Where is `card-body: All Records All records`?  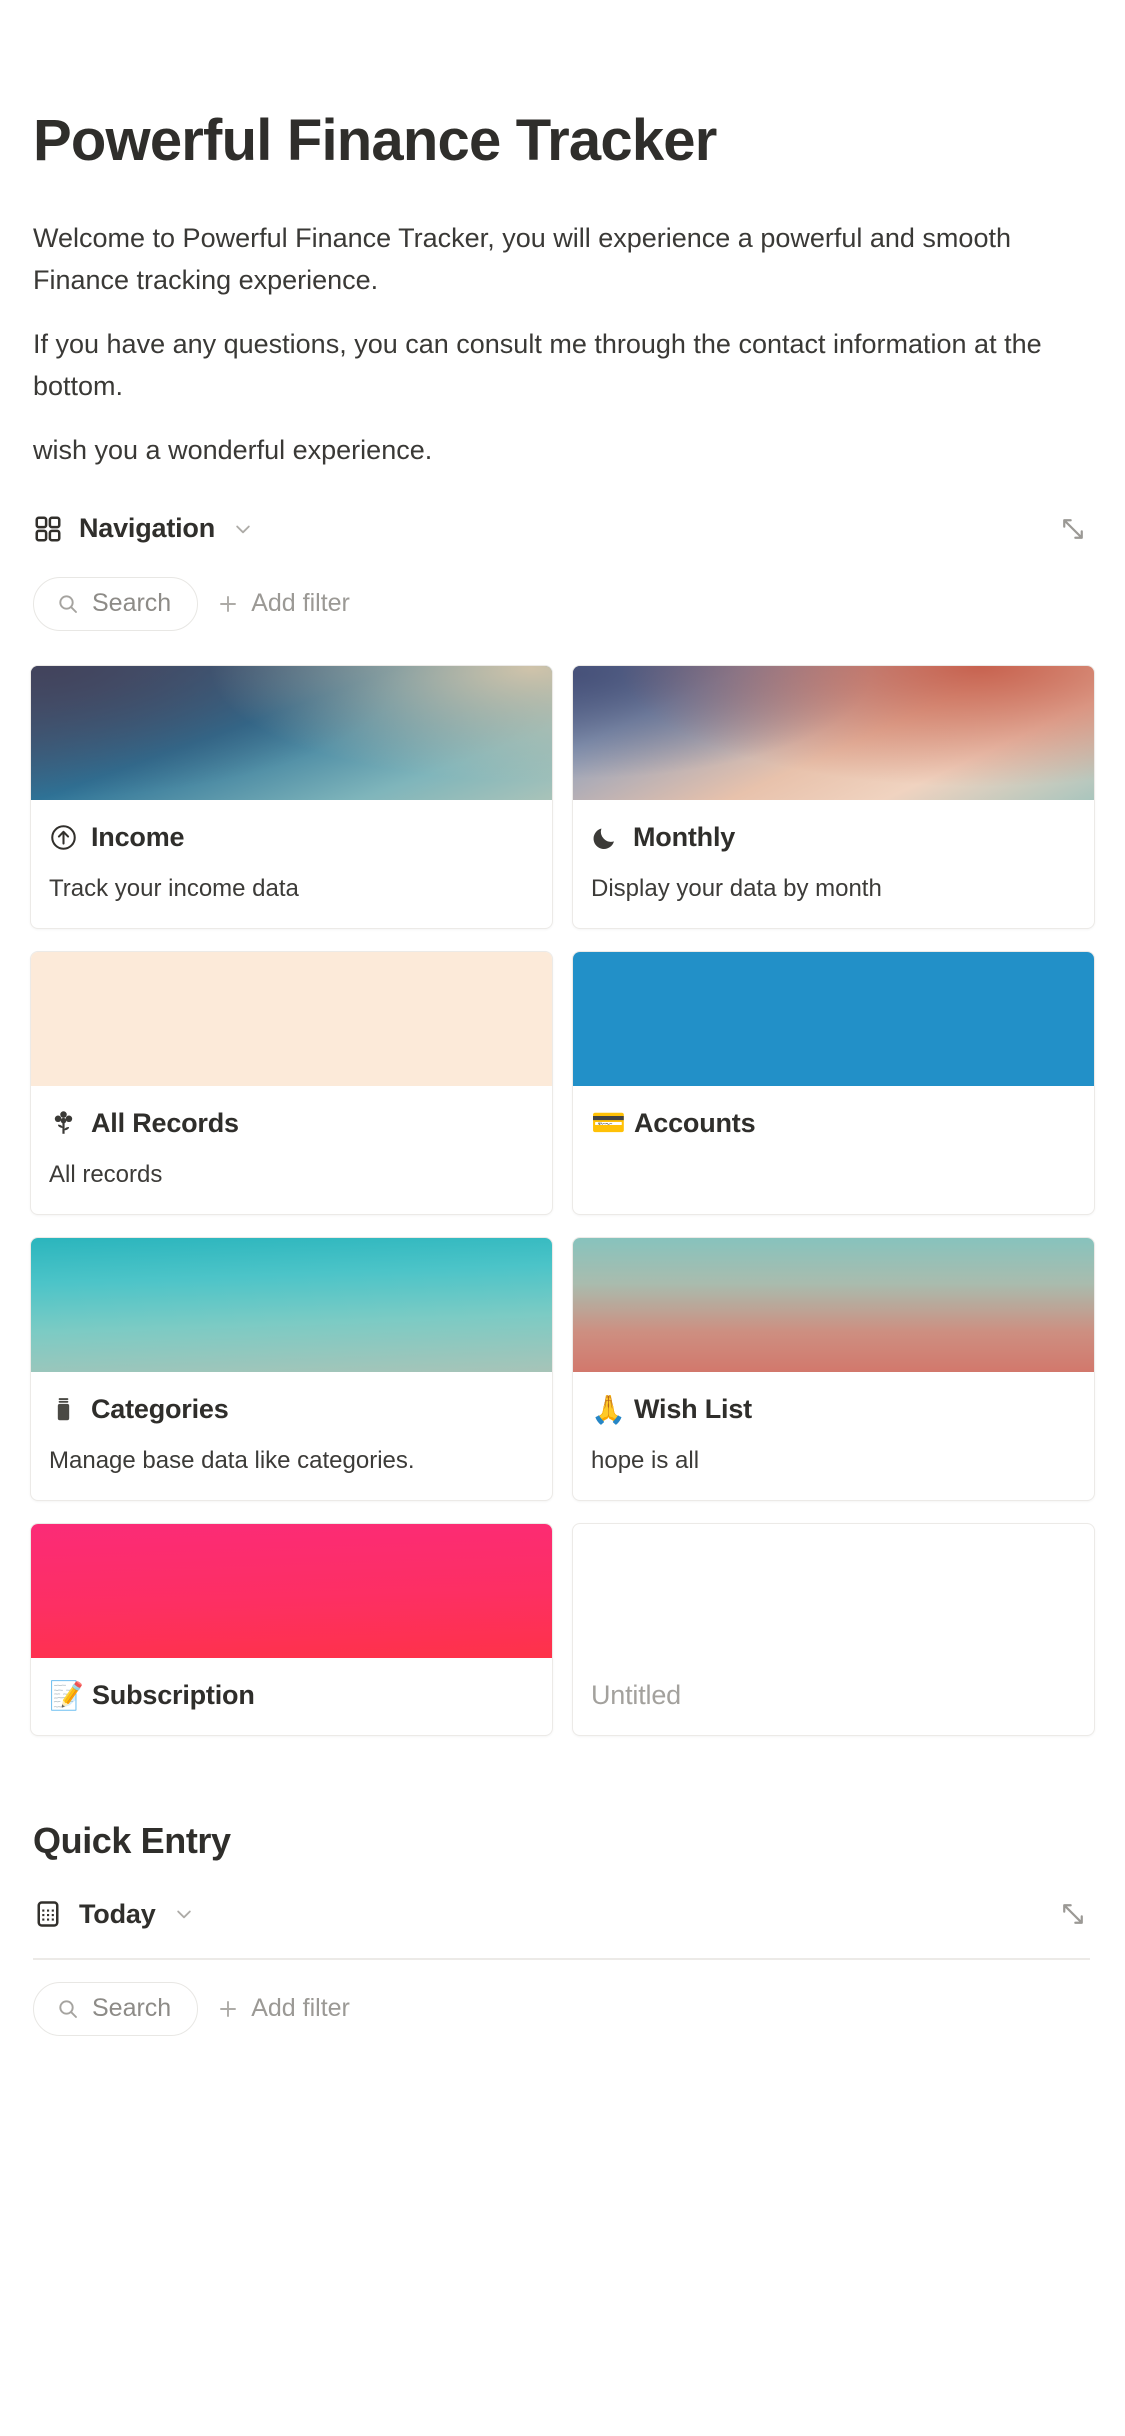 card-body: All Records All records is located at coordinates (291, 1150).